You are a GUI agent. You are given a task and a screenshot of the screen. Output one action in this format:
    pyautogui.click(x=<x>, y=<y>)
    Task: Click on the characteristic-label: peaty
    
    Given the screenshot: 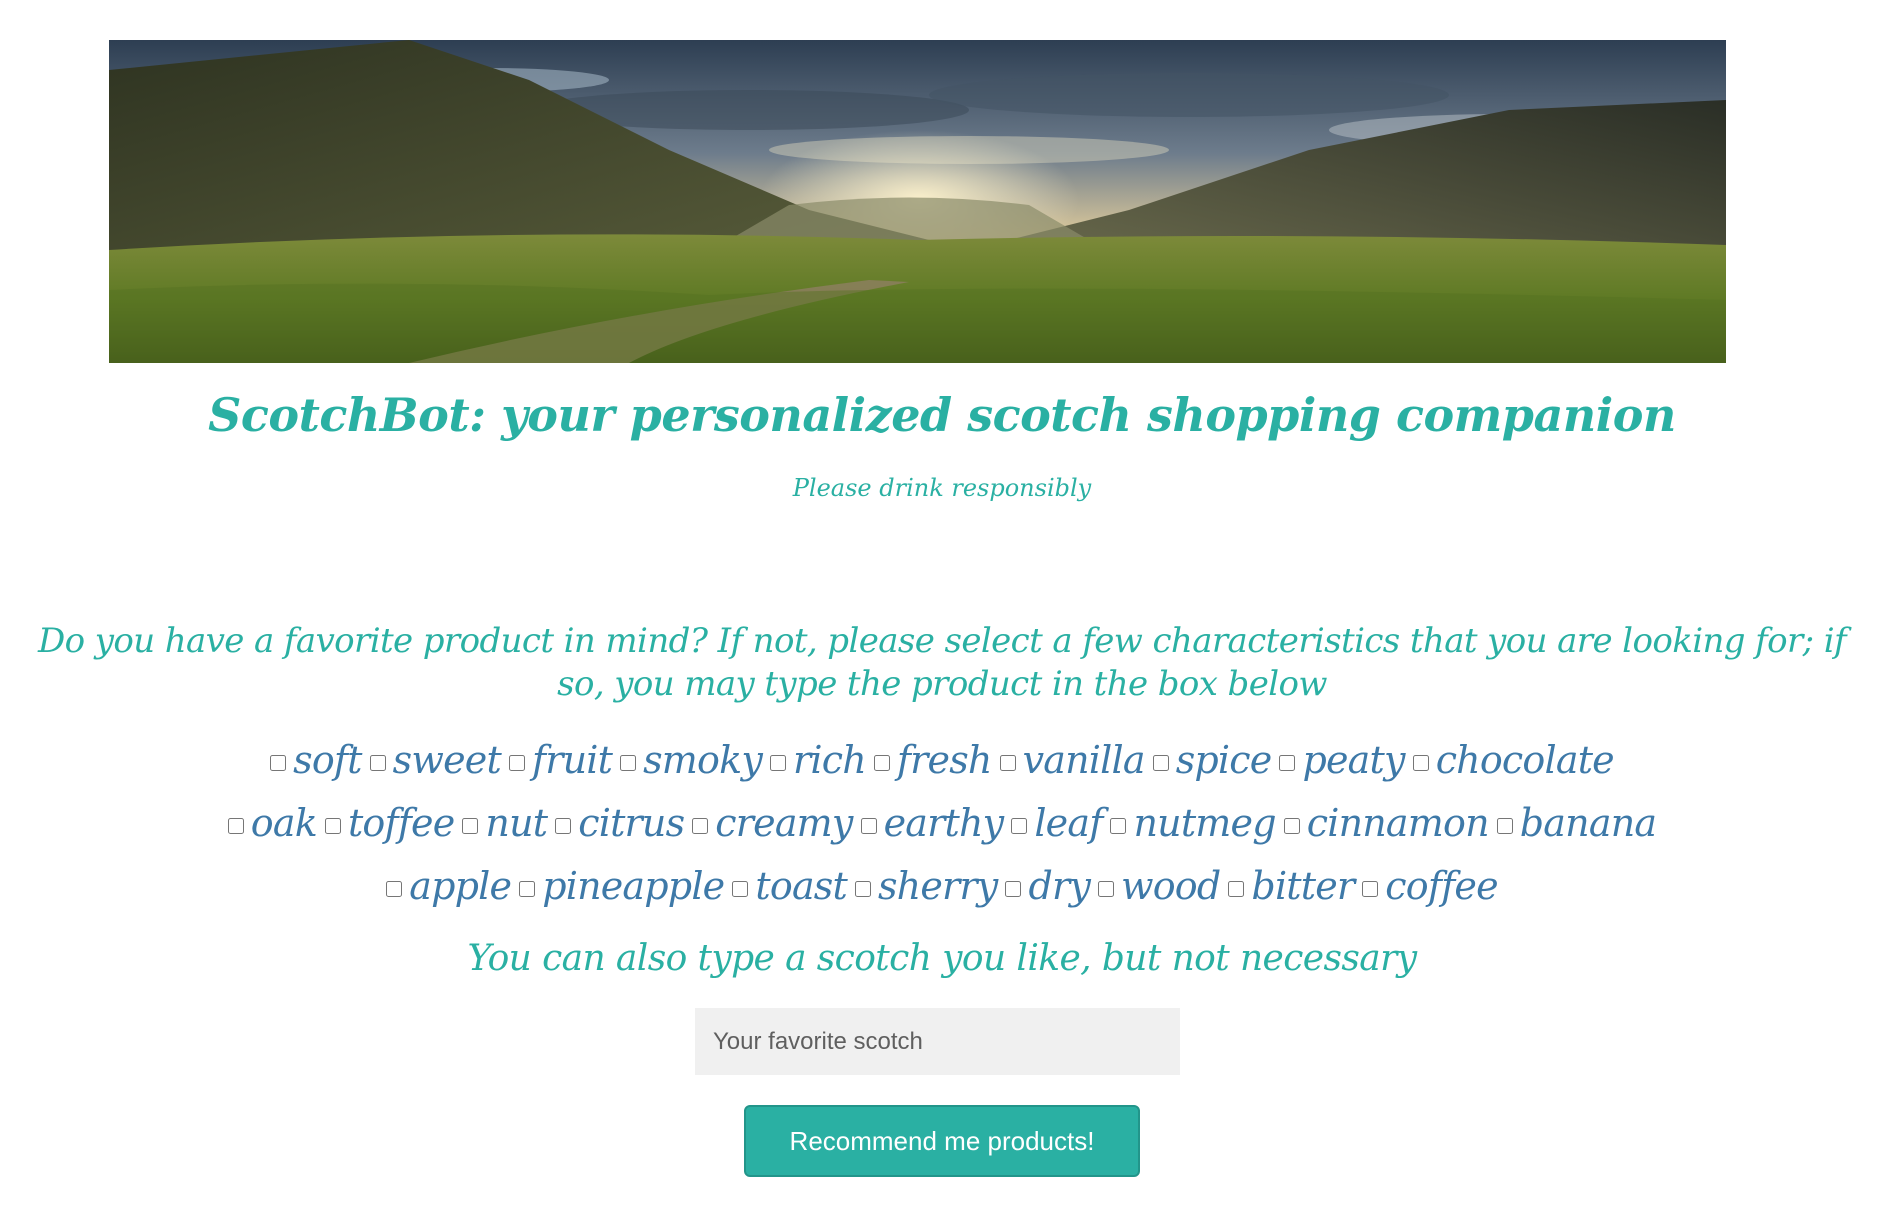 What is the action you would take?
    pyautogui.click(x=1353, y=759)
    